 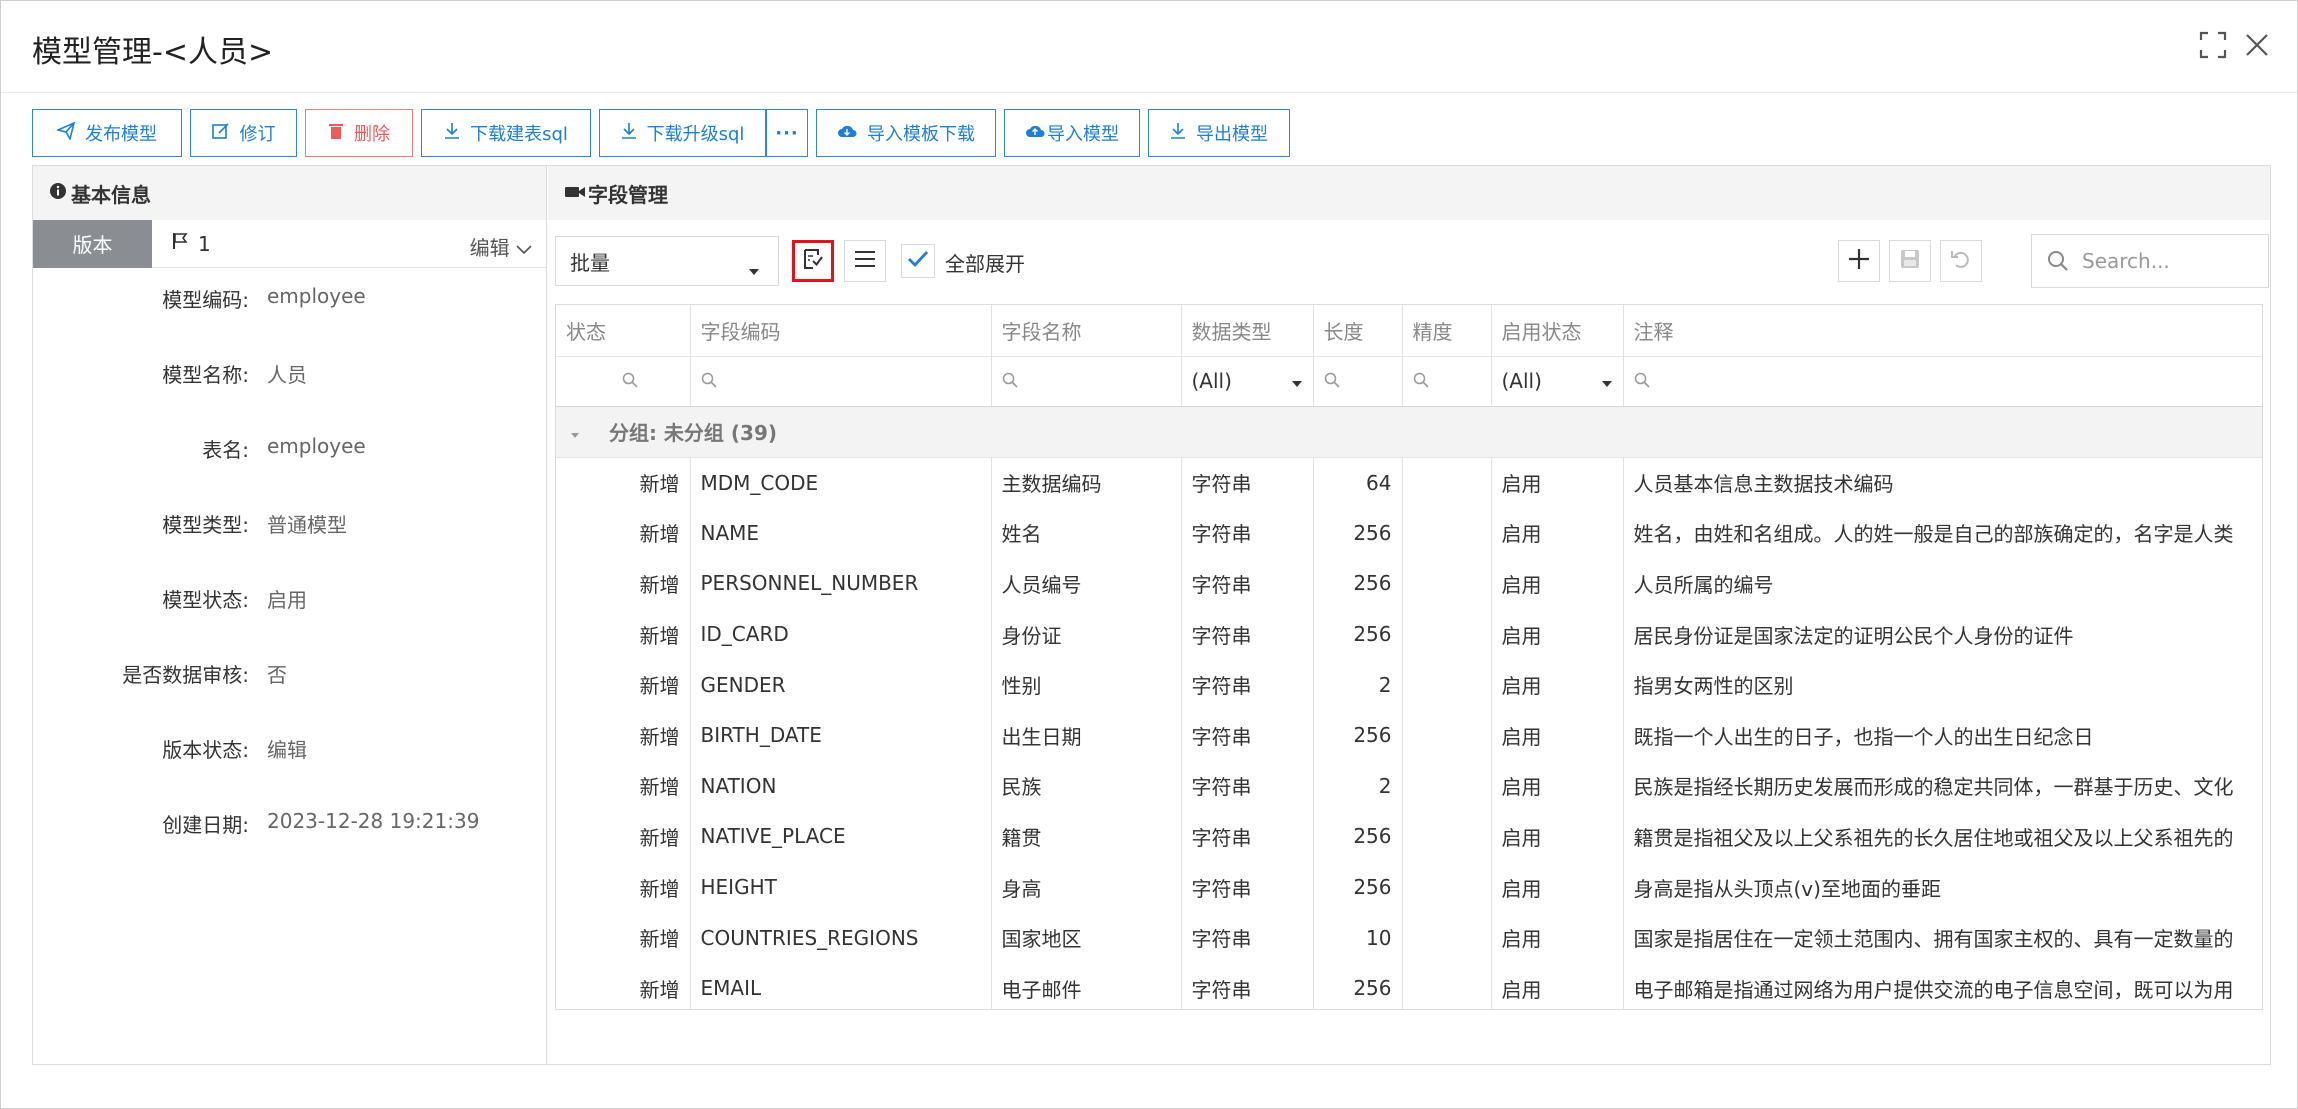 What do you see at coordinates (813, 261) in the screenshot?
I see `batch-check-button` at bounding box center [813, 261].